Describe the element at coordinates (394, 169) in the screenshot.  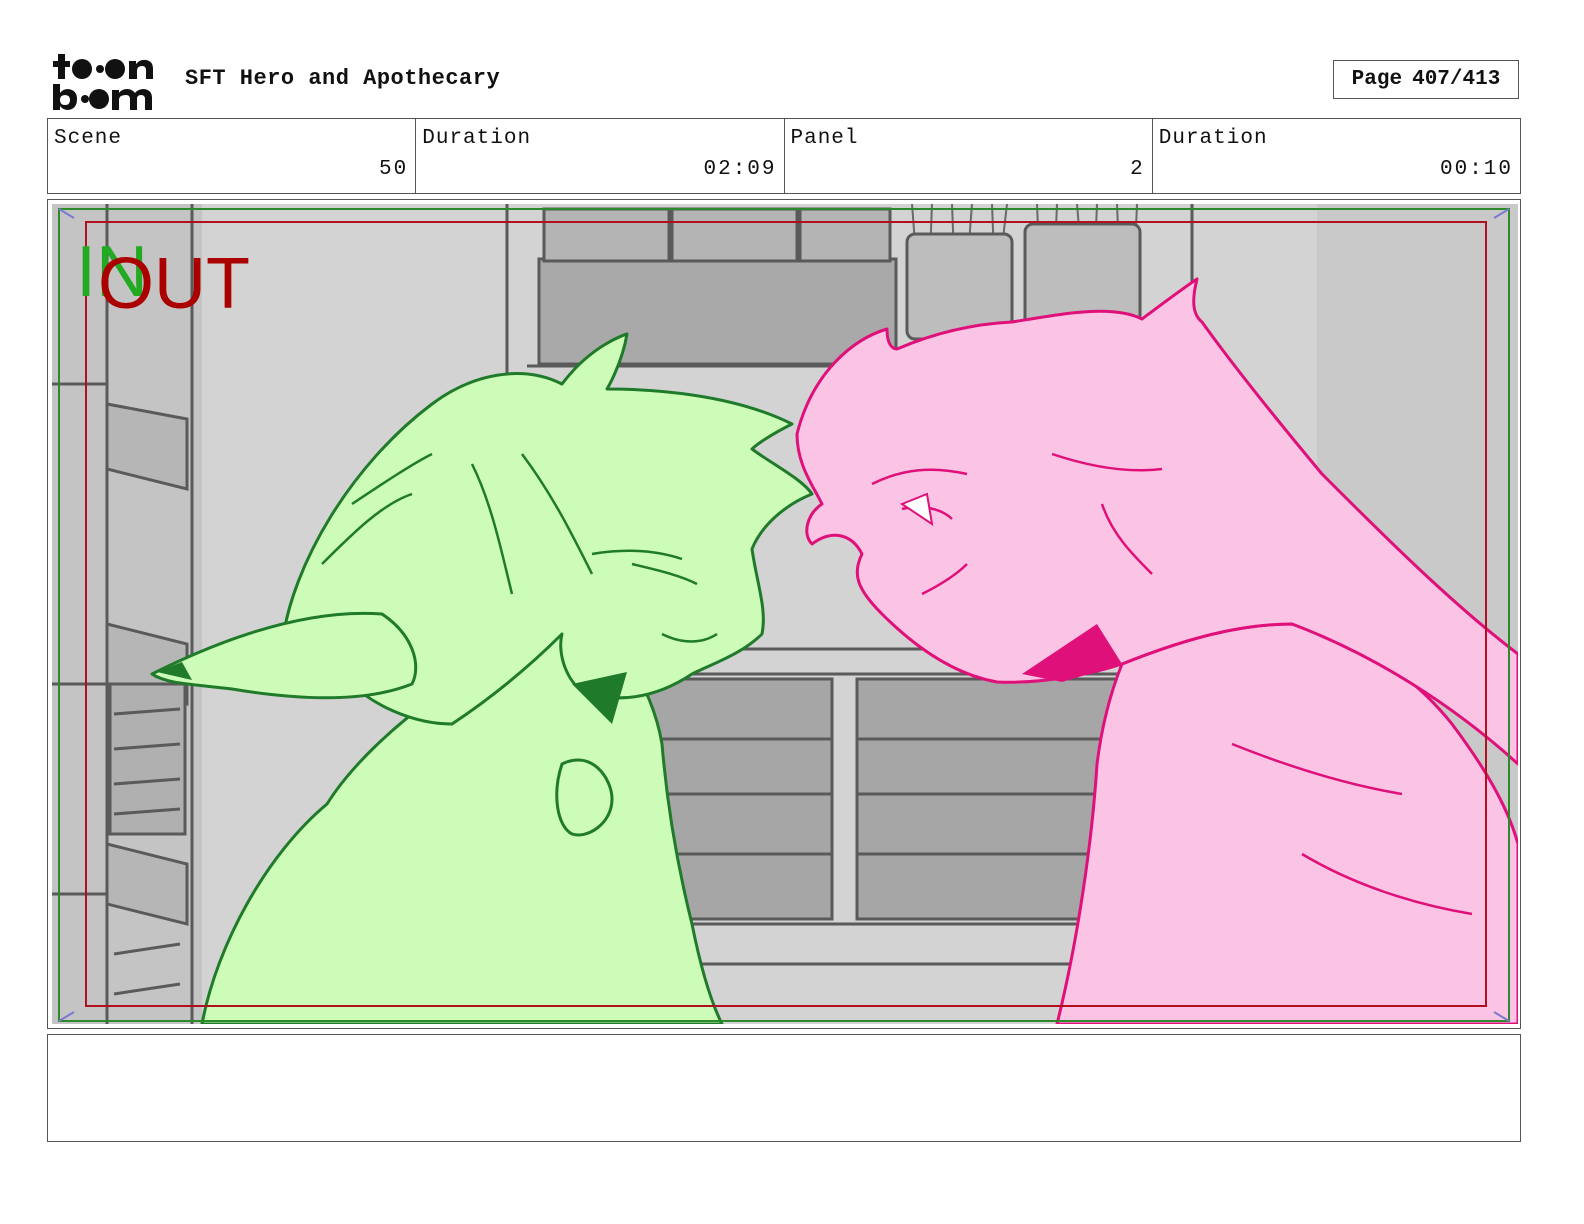
I see `scene-value: 50` at that location.